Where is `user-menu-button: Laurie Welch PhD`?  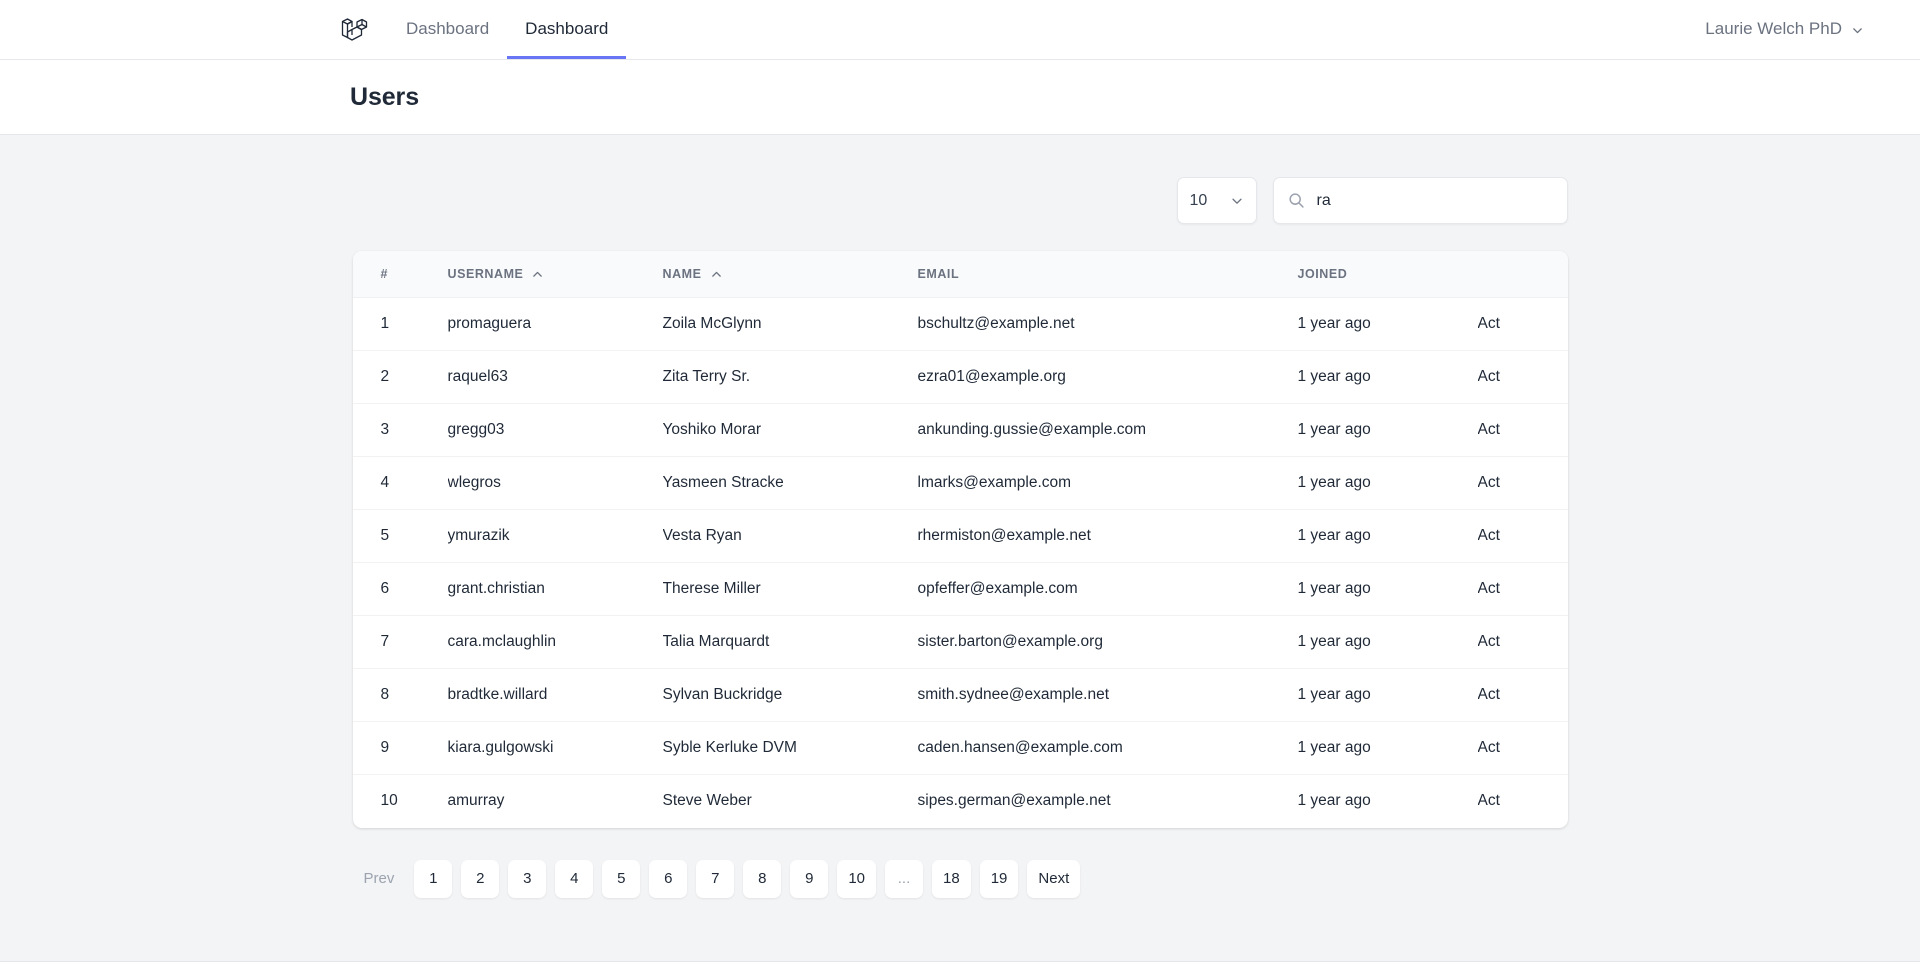
user-menu-button: Laurie Welch PhD is located at coordinates (1784, 29).